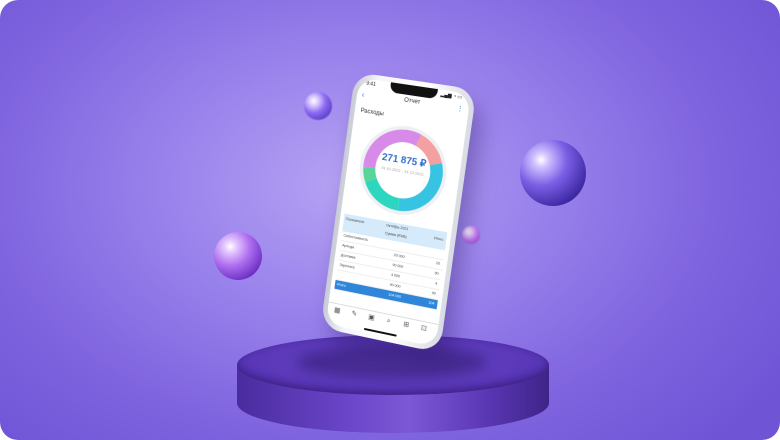 Image resolution: width=780 pixels, height=440 pixels. Describe the element at coordinates (371, 84) in the screenshot. I see `status-time: 9:41` at that location.